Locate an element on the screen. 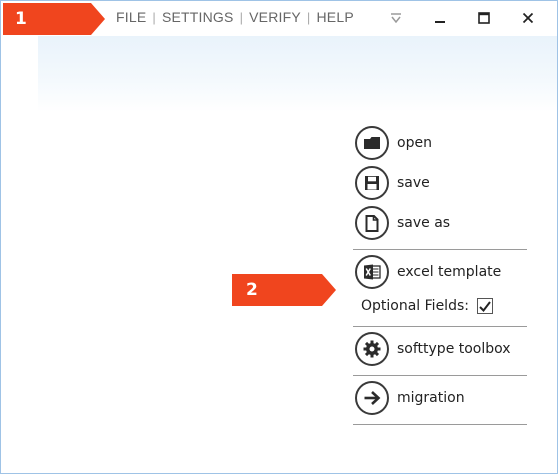 The width and height of the screenshot is (558, 474). close-button is located at coordinates (528, 18).